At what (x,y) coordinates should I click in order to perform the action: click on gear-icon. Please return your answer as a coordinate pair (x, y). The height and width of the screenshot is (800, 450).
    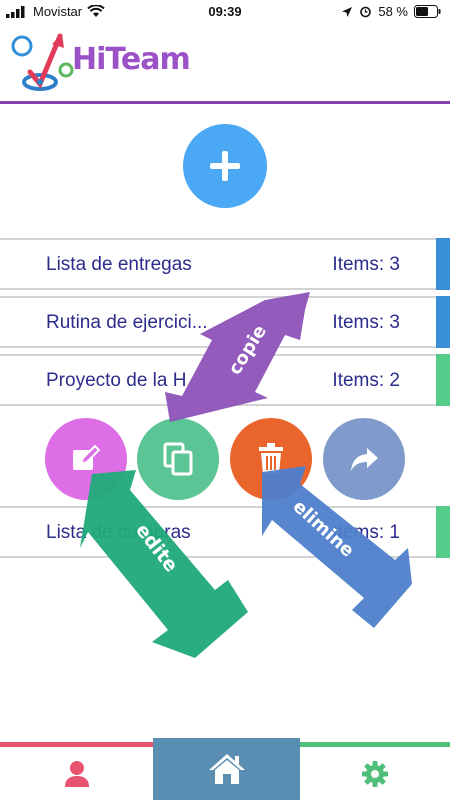
    Looking at the image, I should click on (375, 773).